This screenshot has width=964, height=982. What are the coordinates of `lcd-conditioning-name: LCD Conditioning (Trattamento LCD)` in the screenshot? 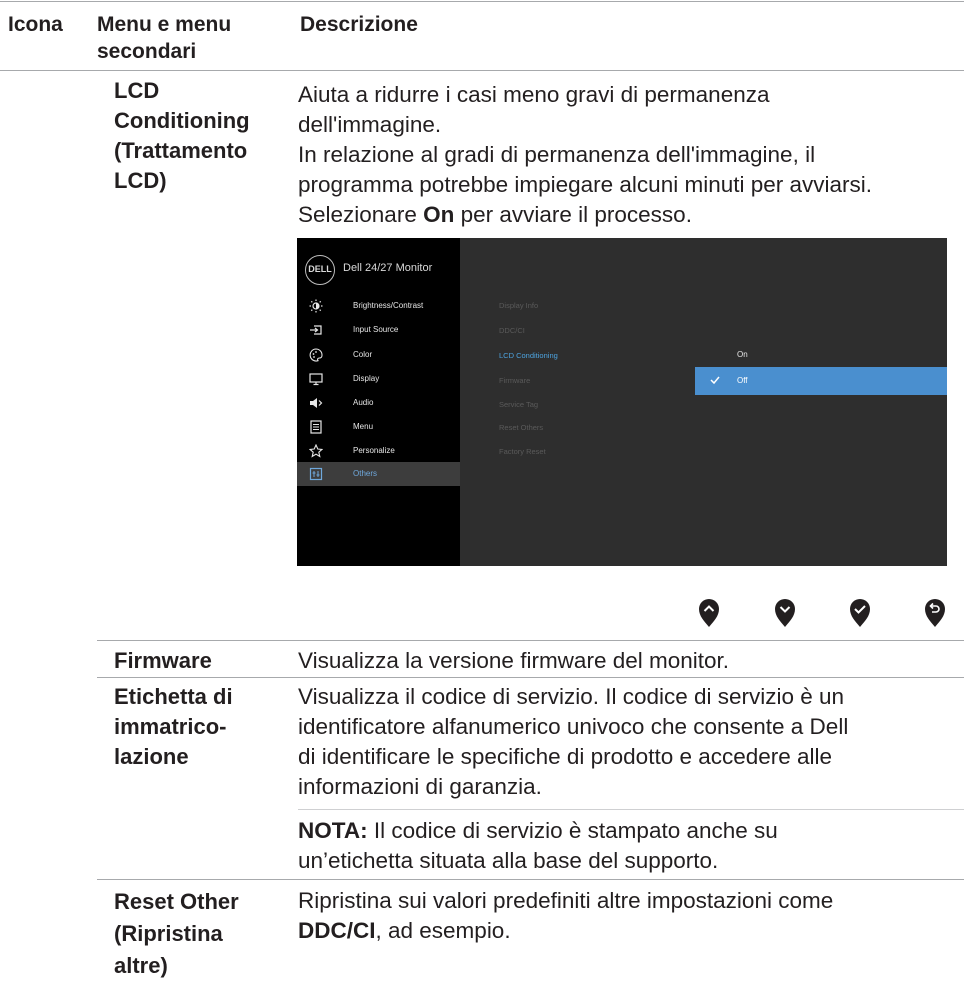 It's located at (182, 135).